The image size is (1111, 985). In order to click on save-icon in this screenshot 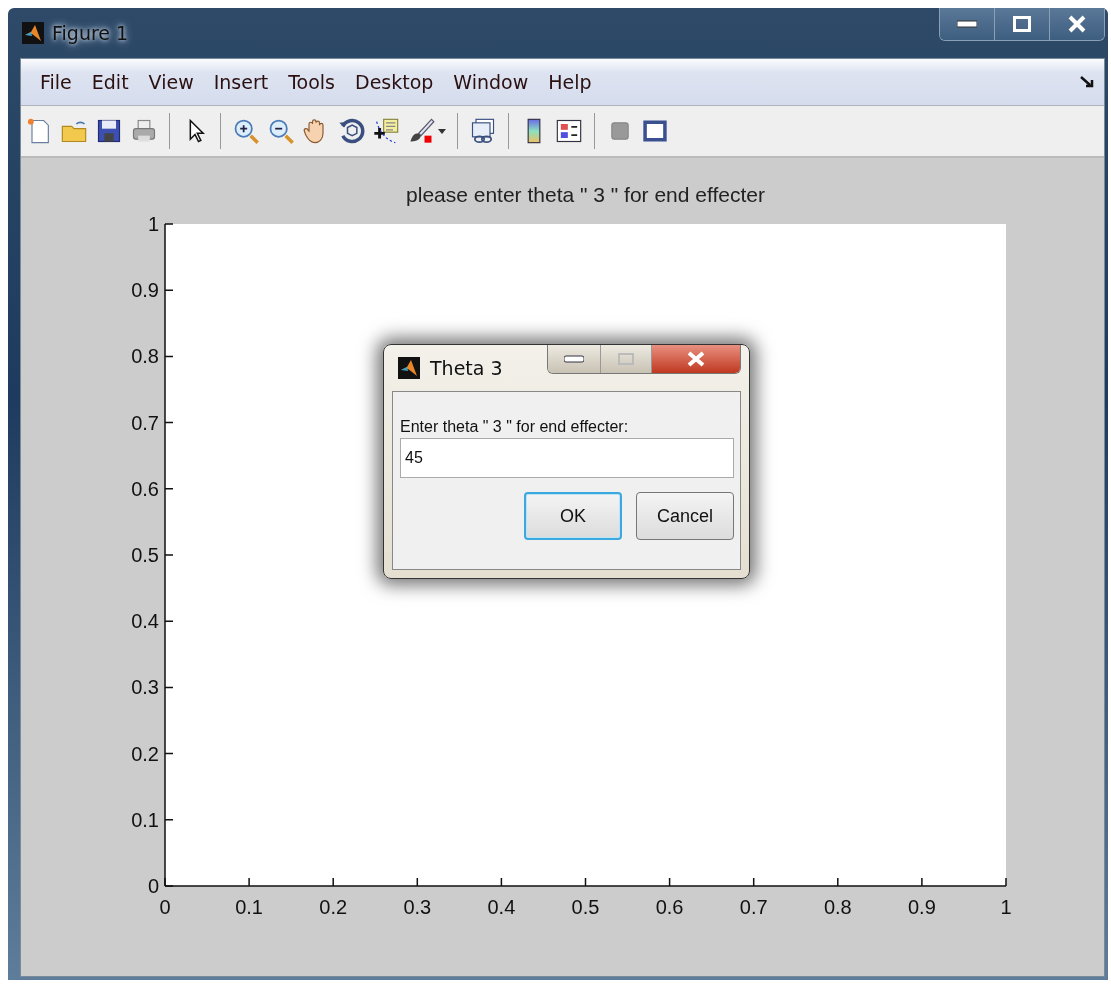, I will do `click(109, 131)`.